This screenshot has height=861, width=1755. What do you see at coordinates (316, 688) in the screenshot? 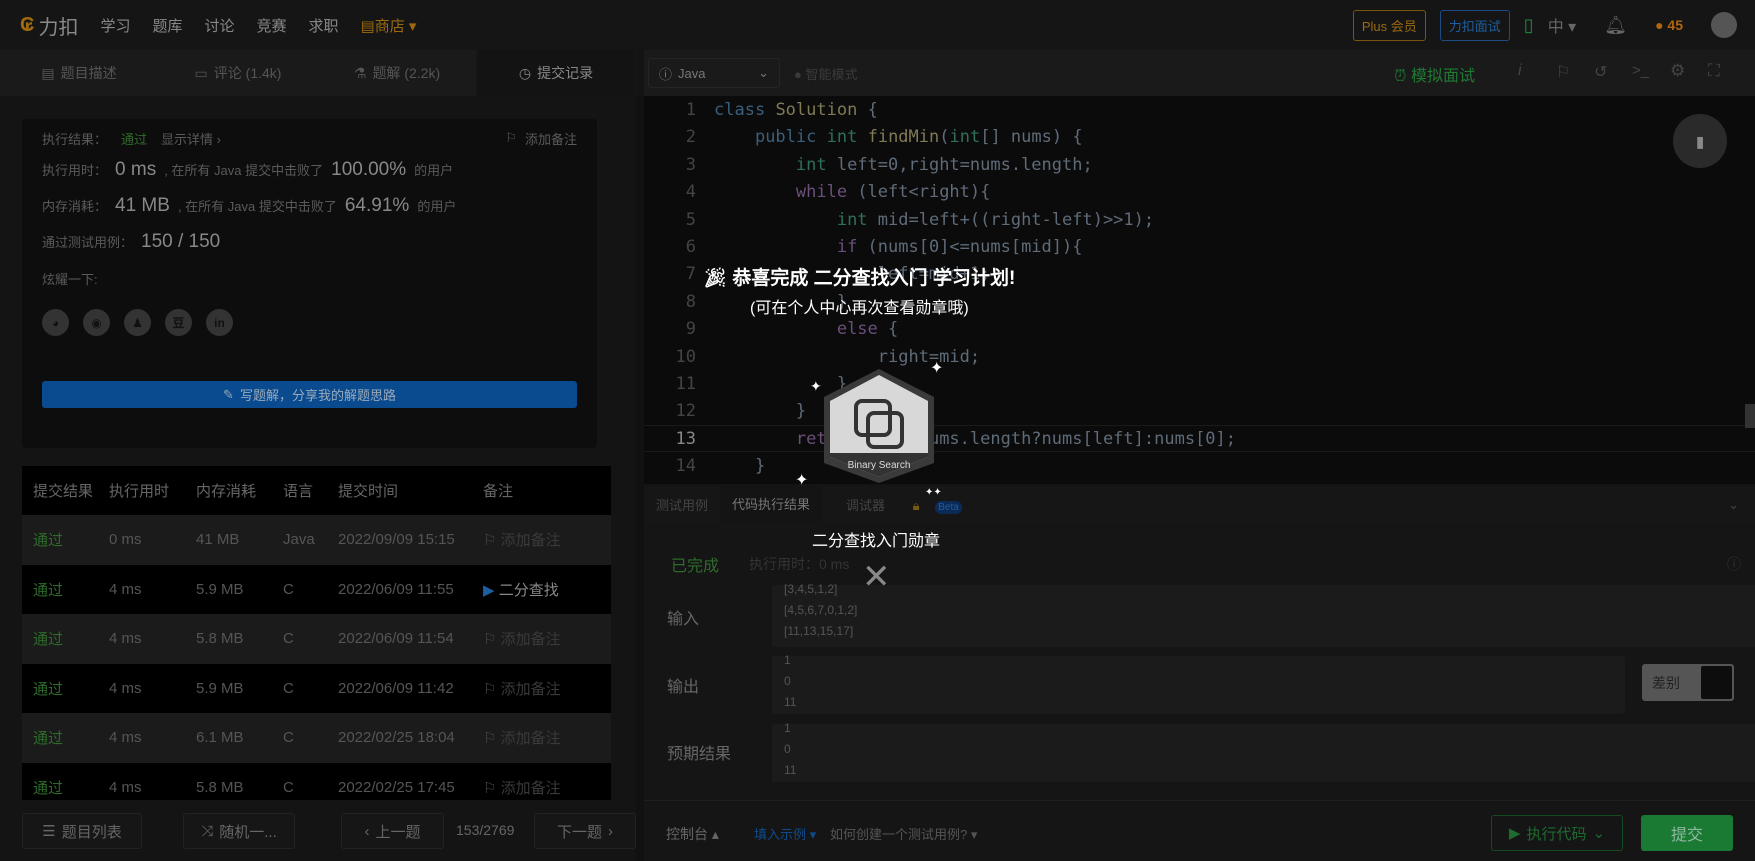
I see `table-row: 通过 4 ms 5.9 MB C 2022/06/09 11:42 ⚐ 添加备注` at bounding box center [316, 688].